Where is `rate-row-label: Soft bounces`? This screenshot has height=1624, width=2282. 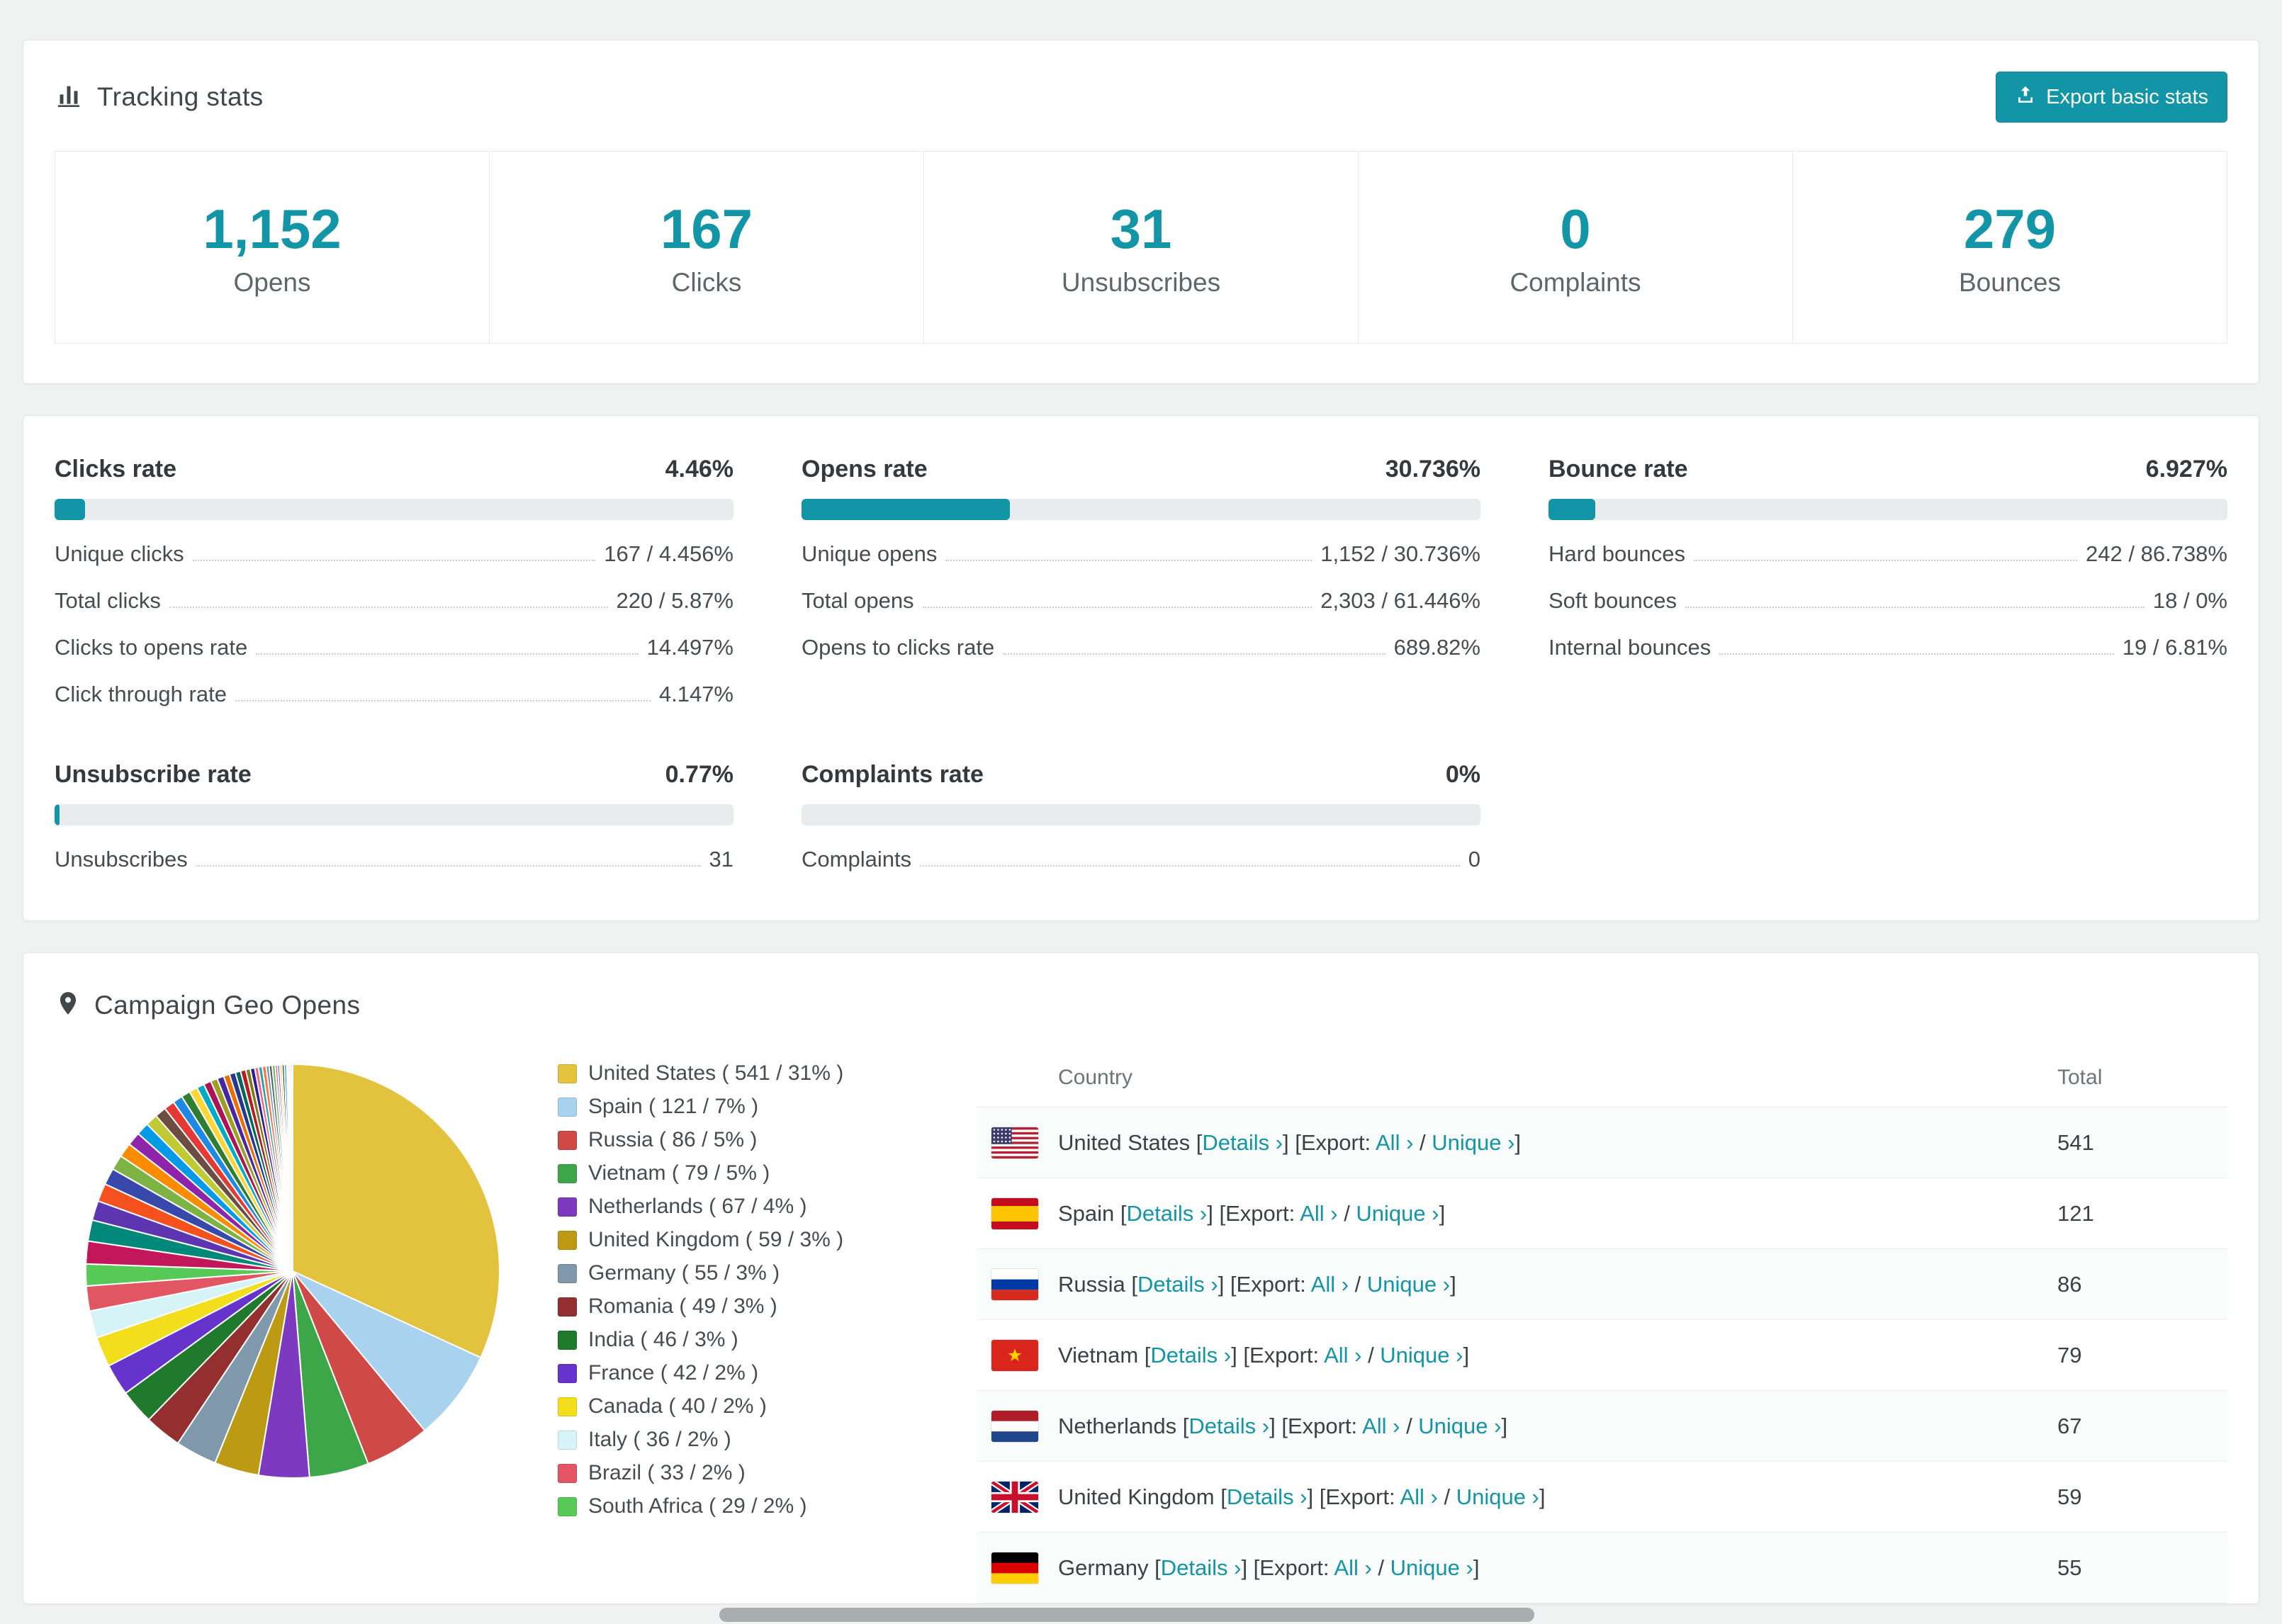
rate-row-label: Soft bounces is located at coordinates (1613, 600).